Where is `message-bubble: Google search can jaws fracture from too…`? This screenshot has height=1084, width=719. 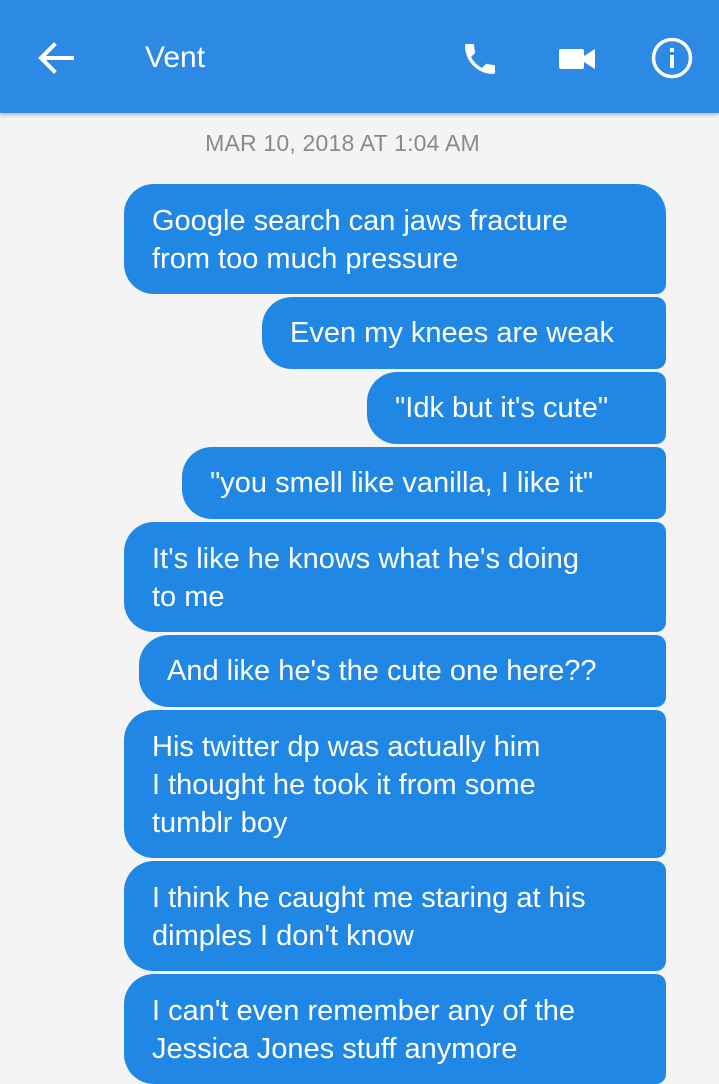 message-bubble: Google search can jaws fracture from too… is located at coordinates (395, 239).